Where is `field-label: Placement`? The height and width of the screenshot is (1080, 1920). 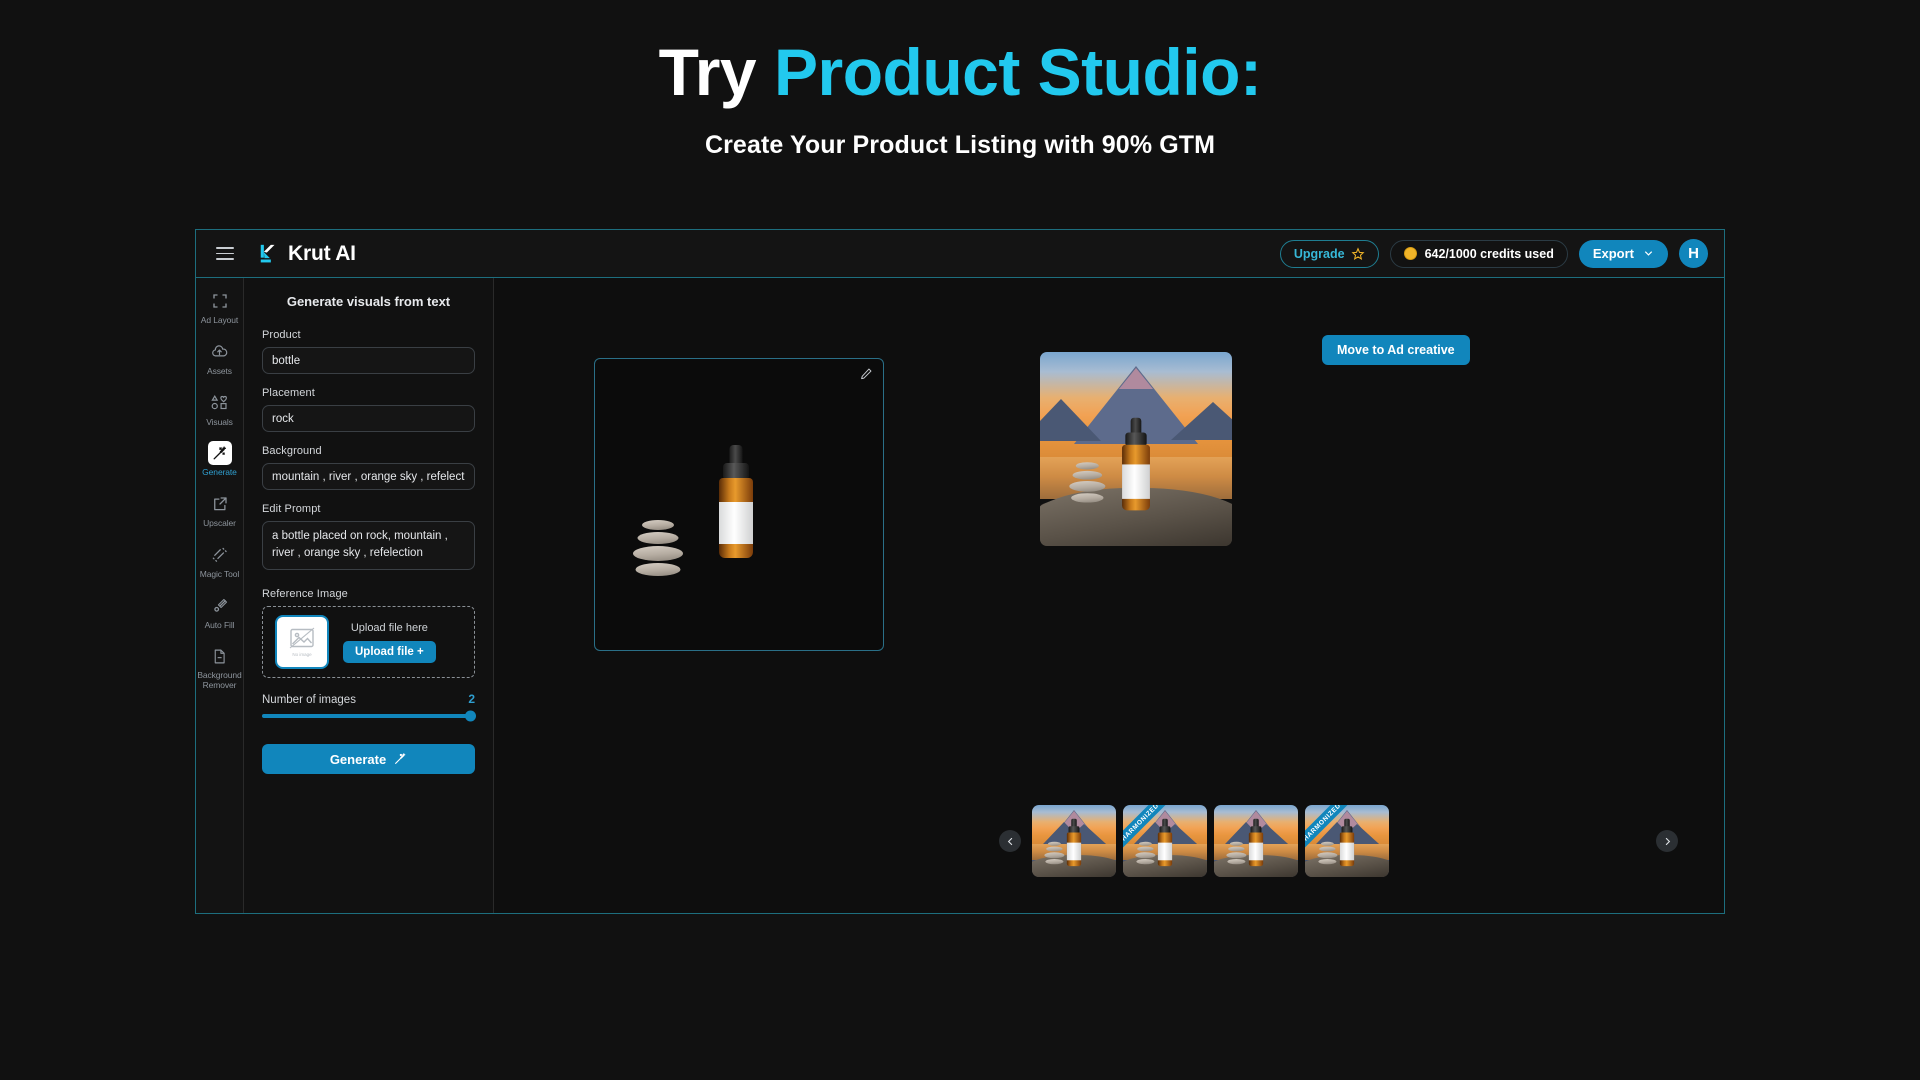
field-label: Placement is located at coordinates (288, 393).